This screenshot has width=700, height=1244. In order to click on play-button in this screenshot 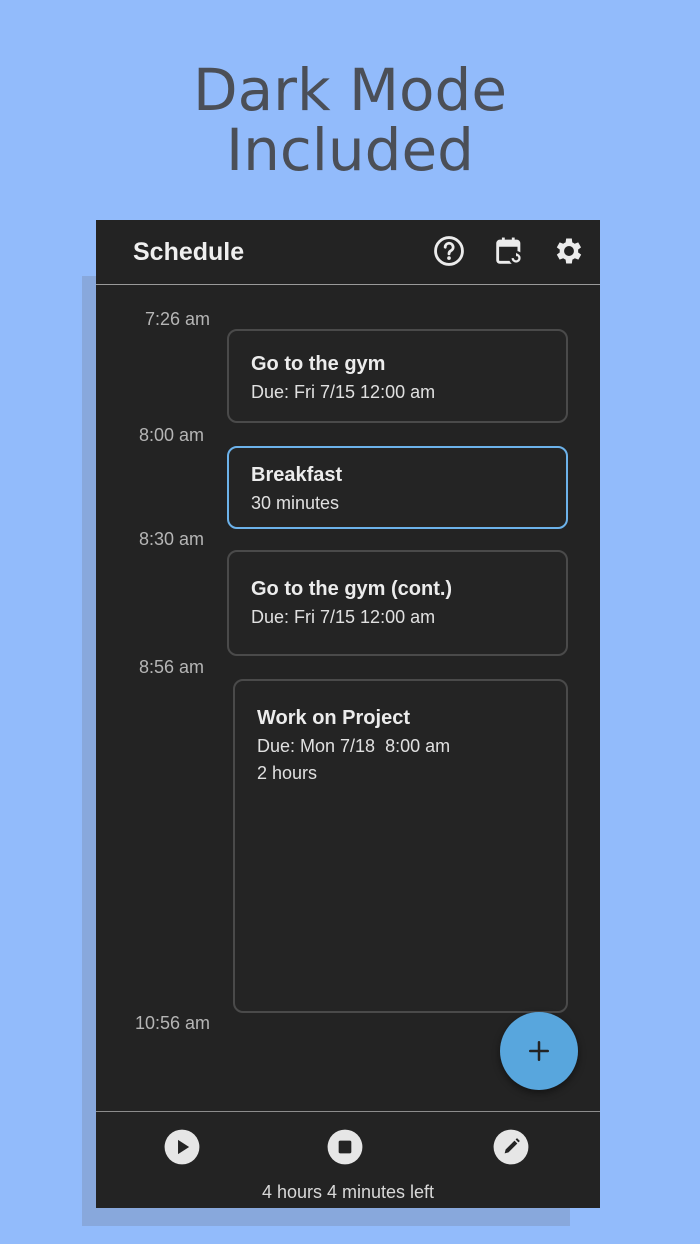, I will do `click(182, 1147)`.